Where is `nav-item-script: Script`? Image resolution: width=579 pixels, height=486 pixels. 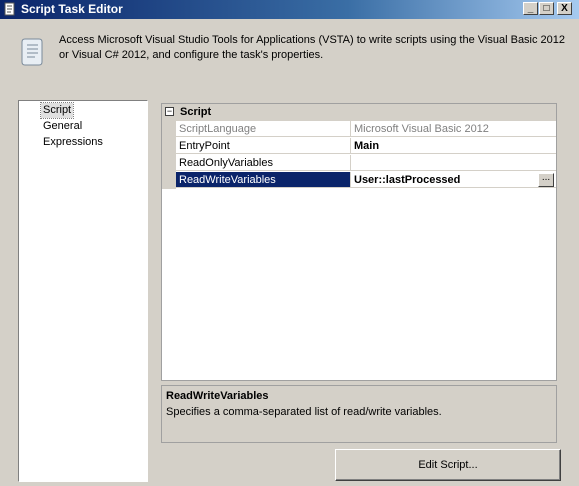
nav-item-script: Script is located at coordinates (57, 110).